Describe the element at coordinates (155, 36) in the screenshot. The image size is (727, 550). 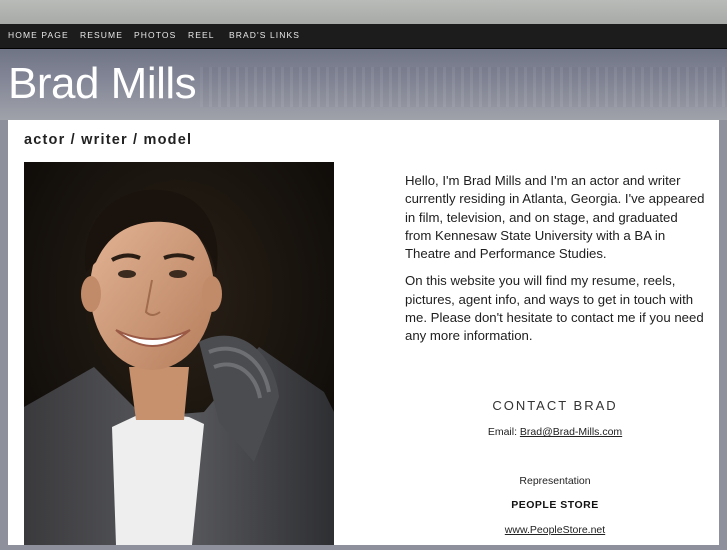
I see `nav-photos: PHOTOS` at that location.